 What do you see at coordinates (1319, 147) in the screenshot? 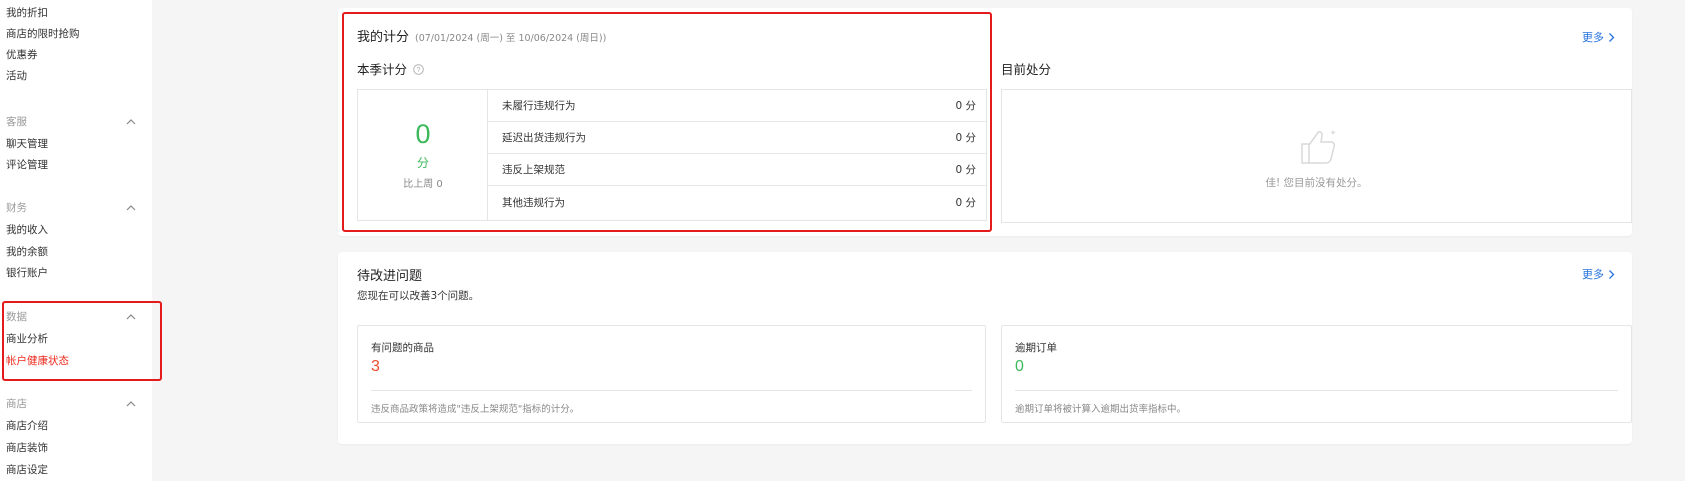
I see `thumbs-up-icon` at bounding box center [1319, 147].